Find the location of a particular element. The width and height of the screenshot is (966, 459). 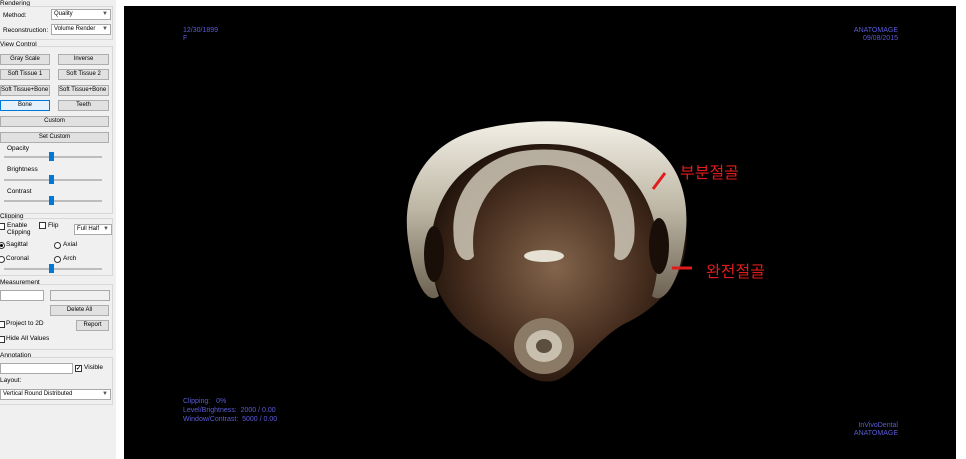

clipping-mode-select: Full Half ▼ is located at coordinates (93, 229).